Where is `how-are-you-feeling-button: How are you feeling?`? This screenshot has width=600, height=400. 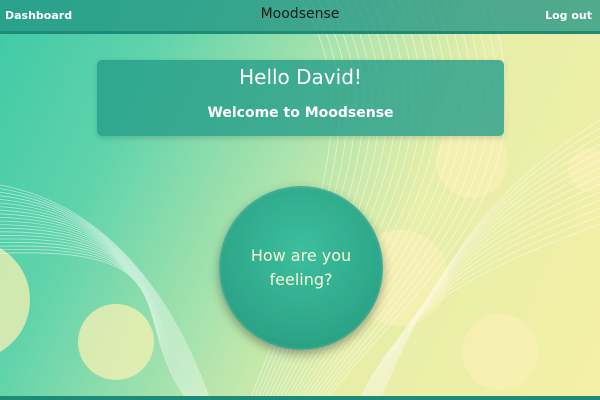
how-are-you-feeling-button: How are you feeling? is located at coordinates (301, 268).